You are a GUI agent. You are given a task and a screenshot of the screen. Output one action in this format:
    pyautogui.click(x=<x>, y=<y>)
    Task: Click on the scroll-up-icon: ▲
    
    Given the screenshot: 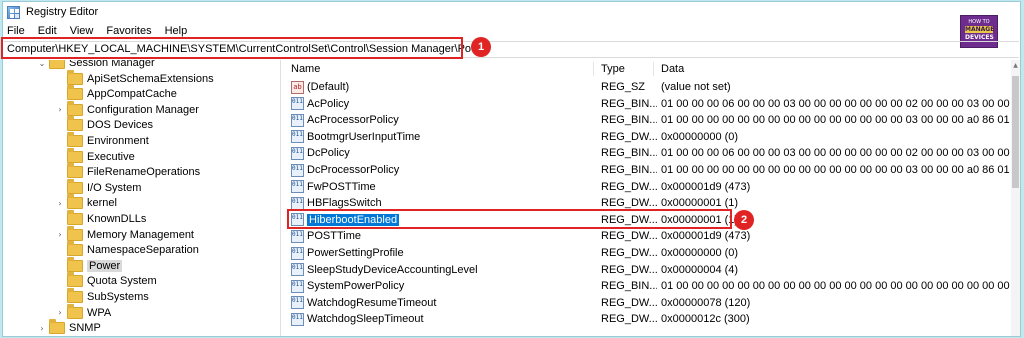 What is the action you would take?
    pyautogui.click(x=1015, y=65)
    